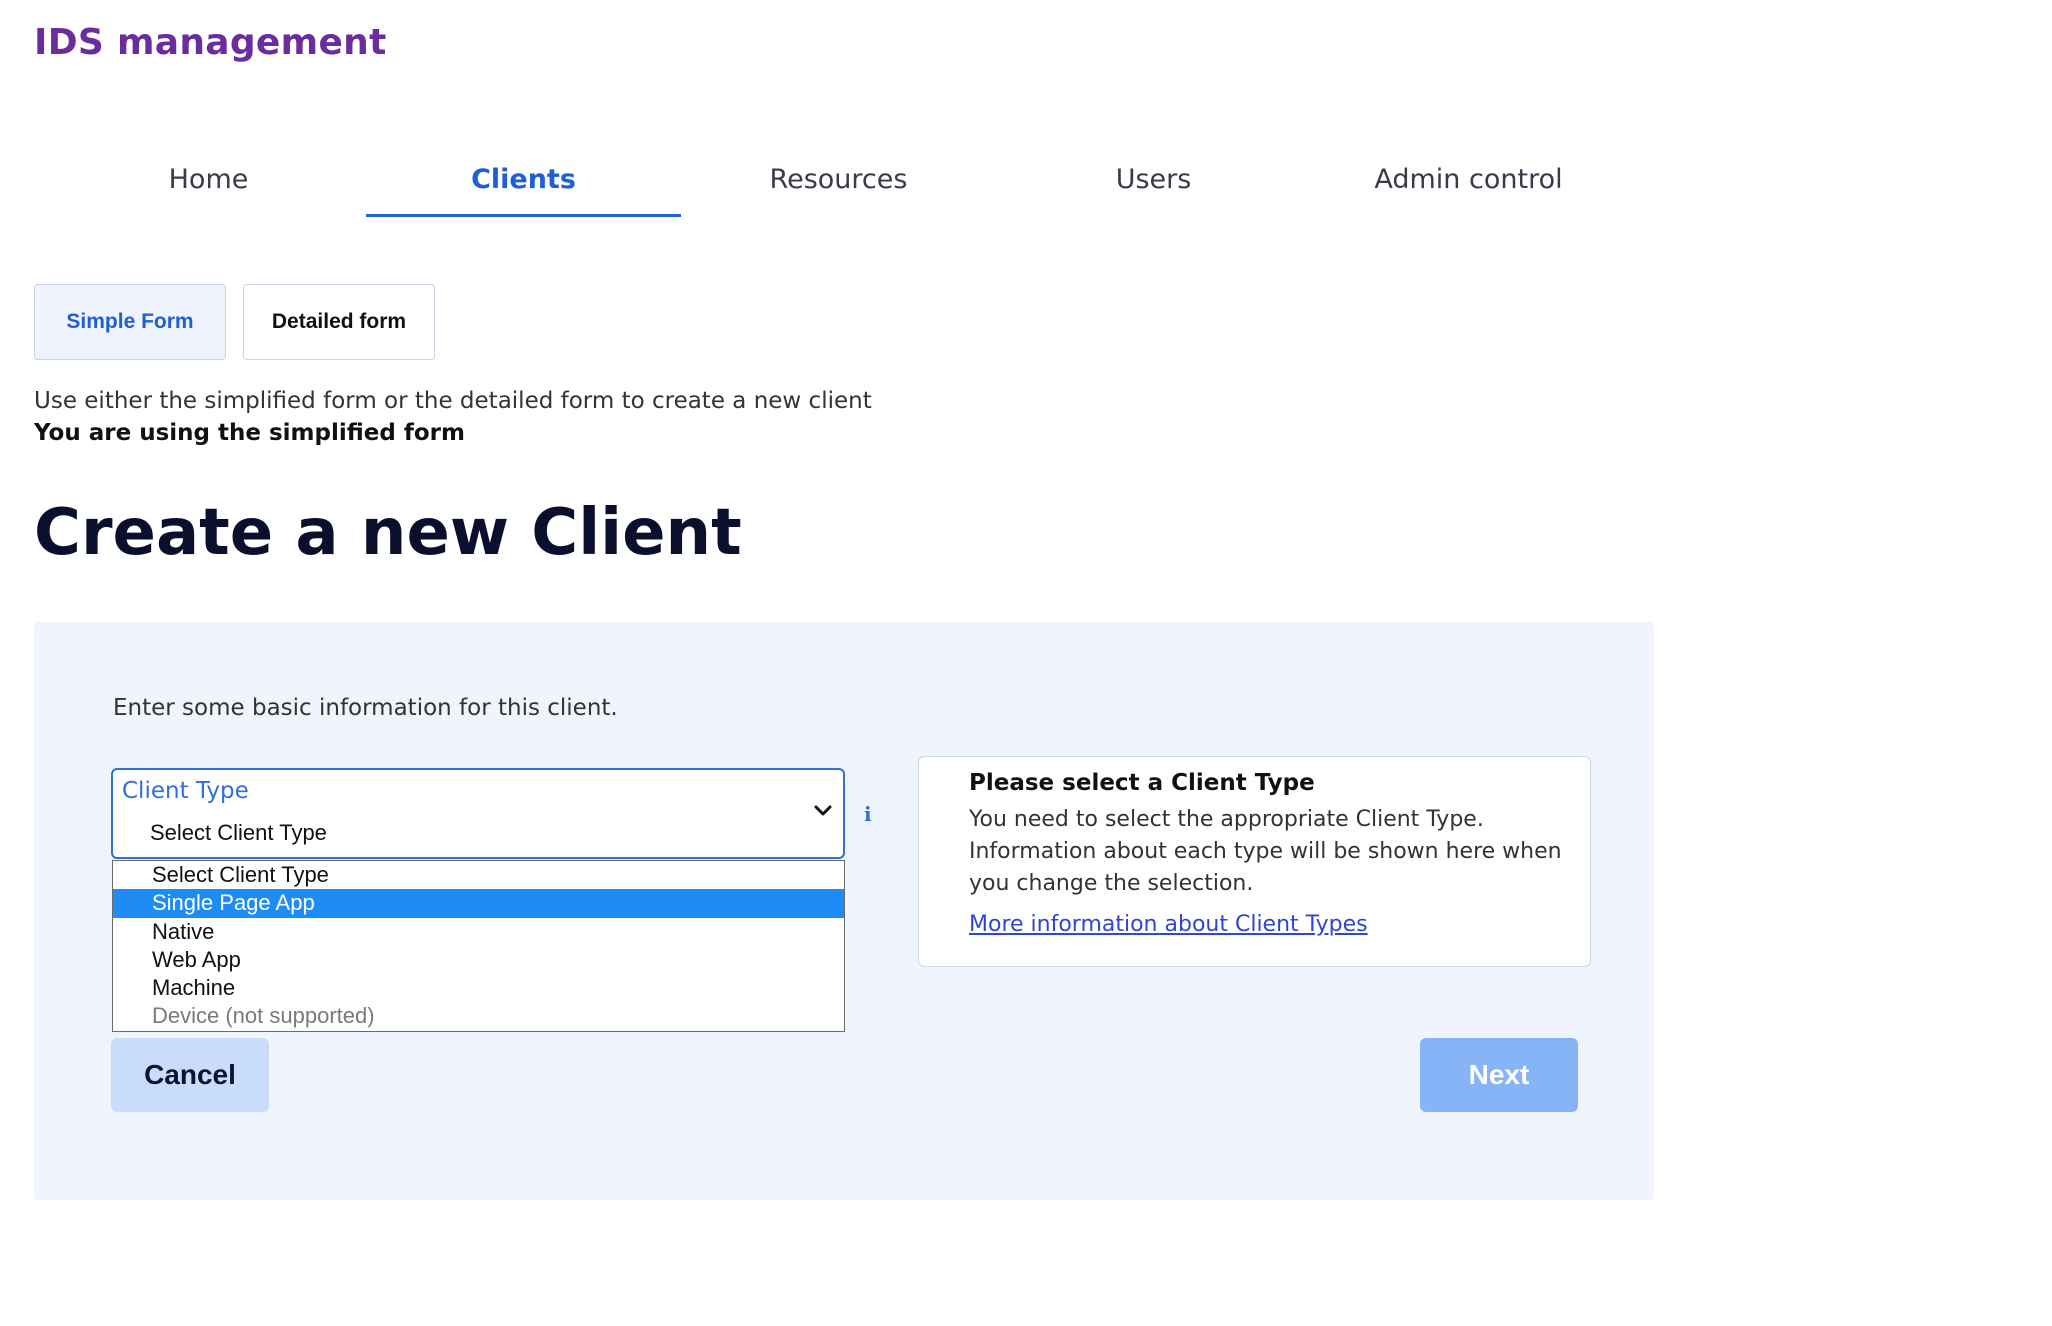 The image size is (2052, 1326). What do you see at coordinates (838, 179) in the screenshot?
I see `tab-resources: Resources` at bounding box center [838, 179].